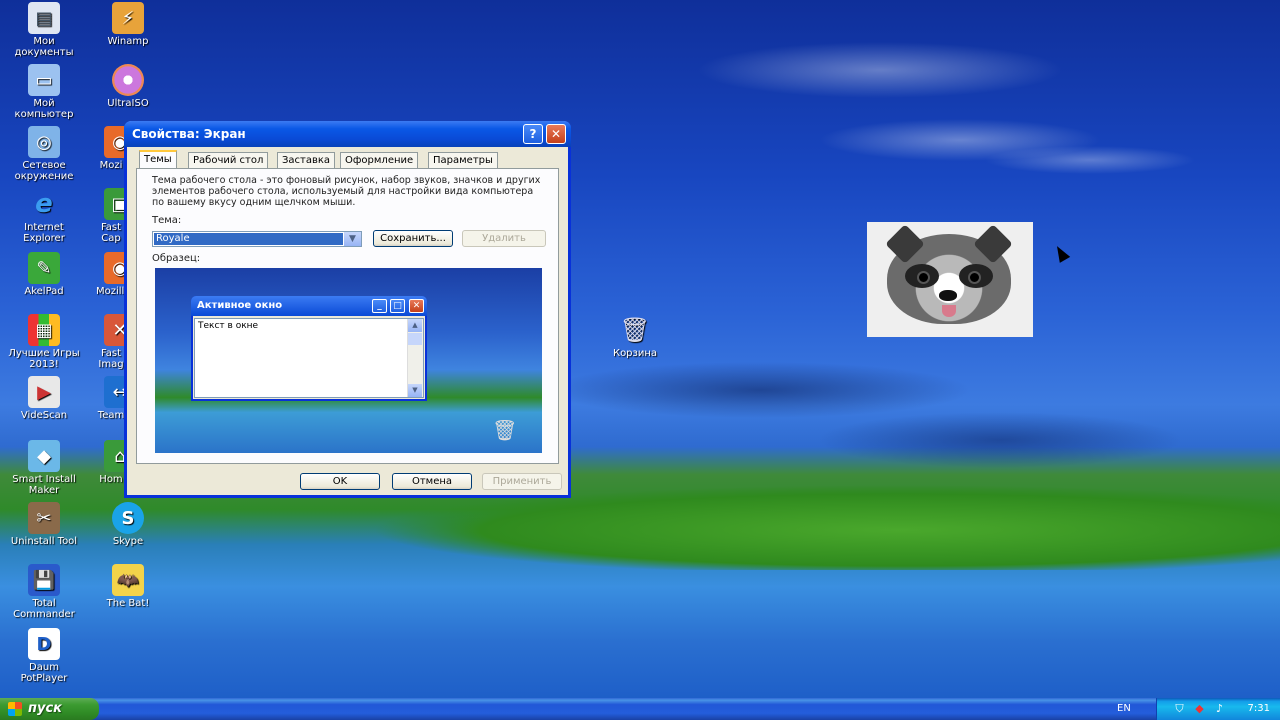 The width and height of the screenshot is (1280, 720). I want to click on icon-label: Uninstall Tool, so click(44, 541).